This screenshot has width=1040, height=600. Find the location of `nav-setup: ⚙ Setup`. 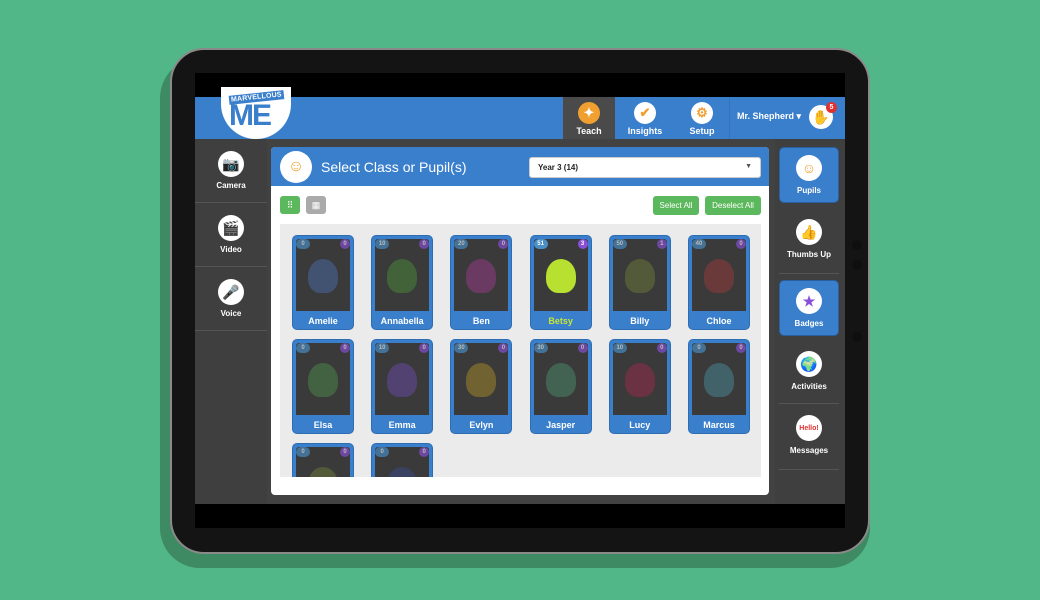

nav-setup: ⚙ Setup is located at coordinates (702, 118).